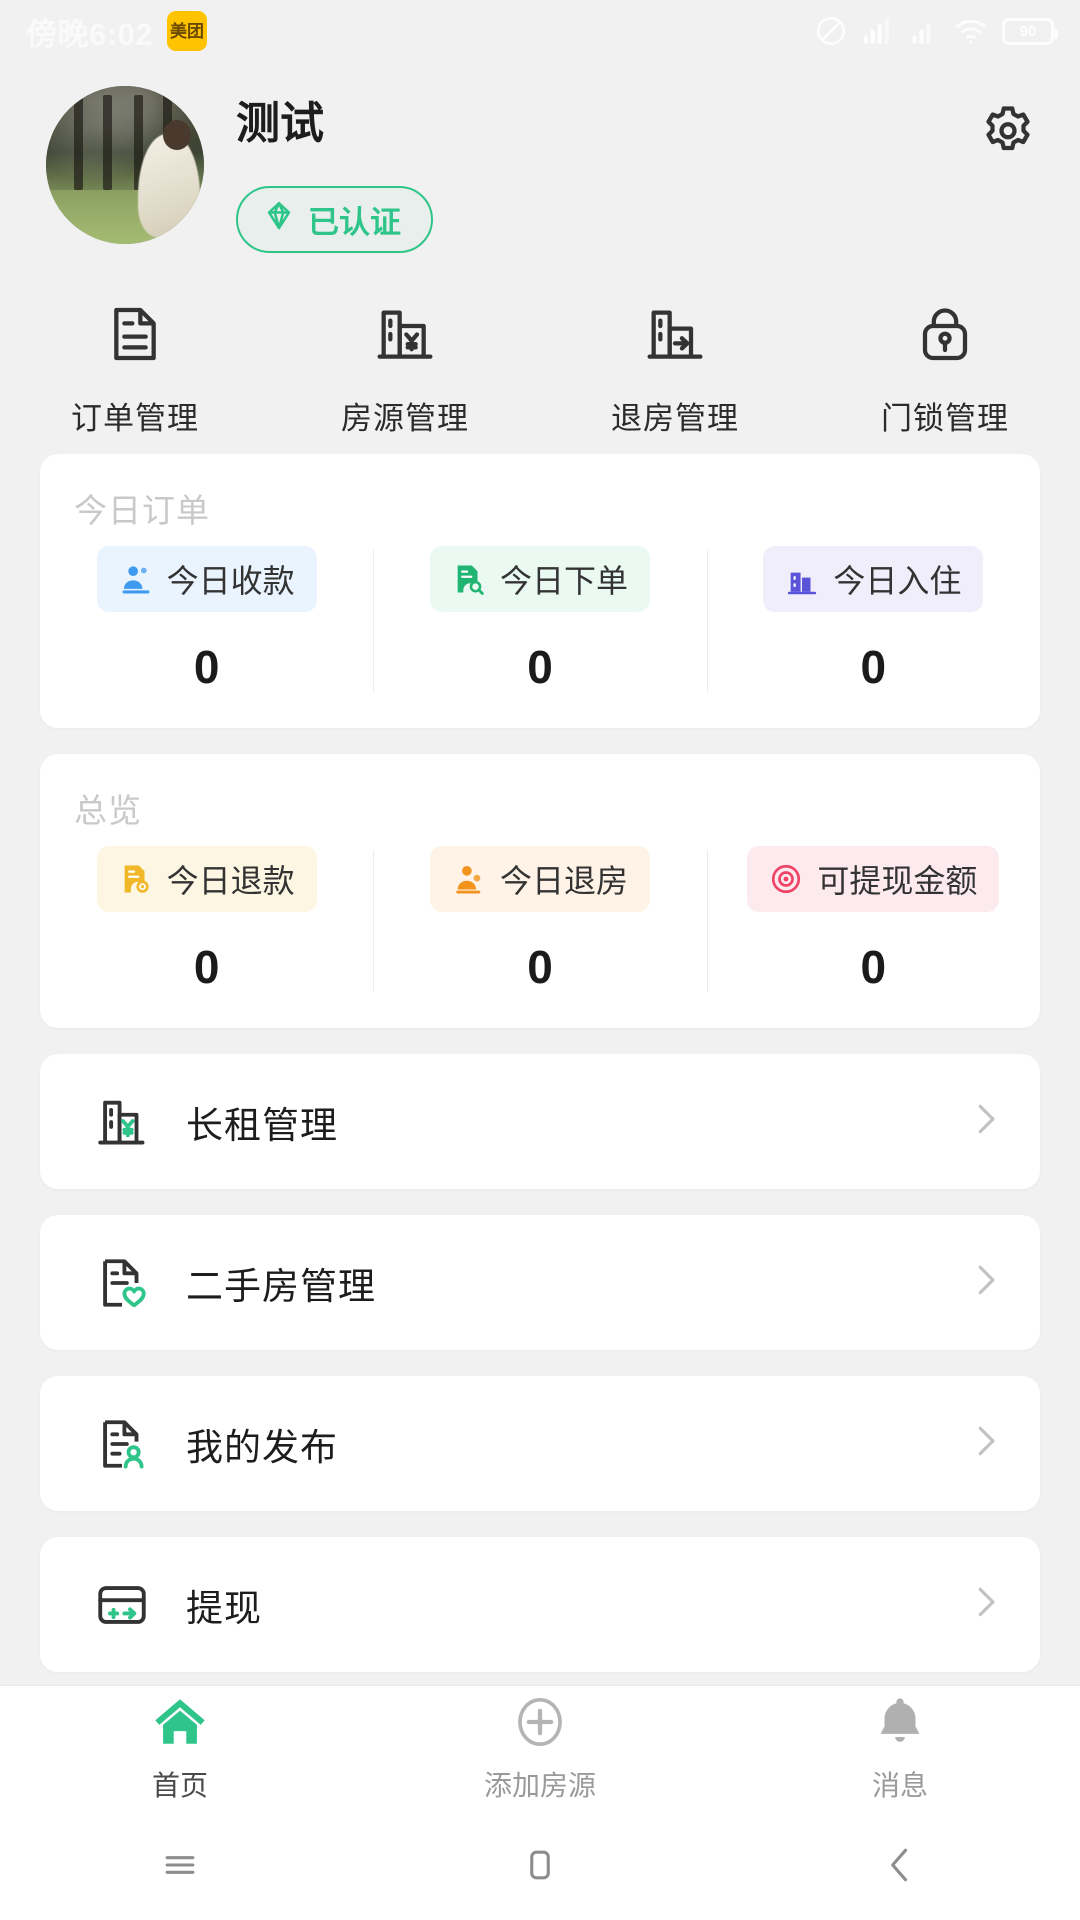  Describe the element at coordinates (405, 336) in the screenshot. I see `building-yuan-icon` at that location.